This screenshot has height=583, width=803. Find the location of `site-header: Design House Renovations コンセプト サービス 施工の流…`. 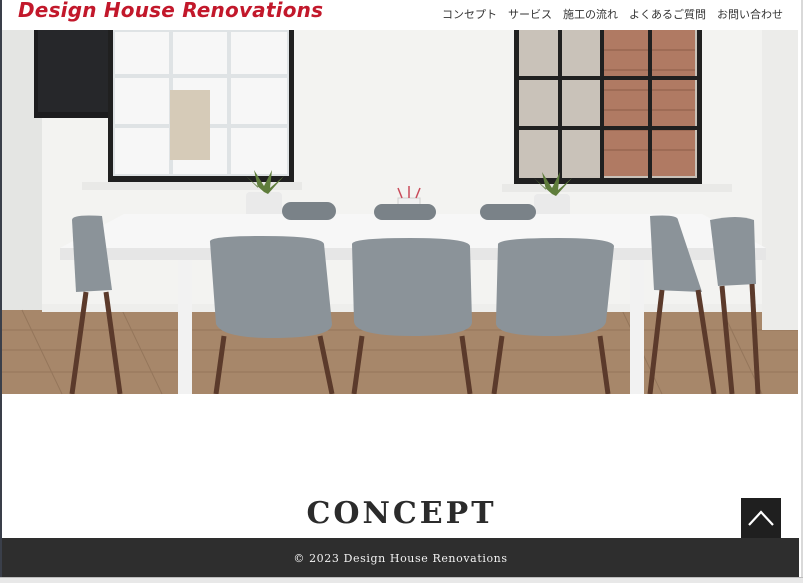

site-header: Design House Renovations コンセプト サービス 施工の流… is located at coordinates (401, 15).